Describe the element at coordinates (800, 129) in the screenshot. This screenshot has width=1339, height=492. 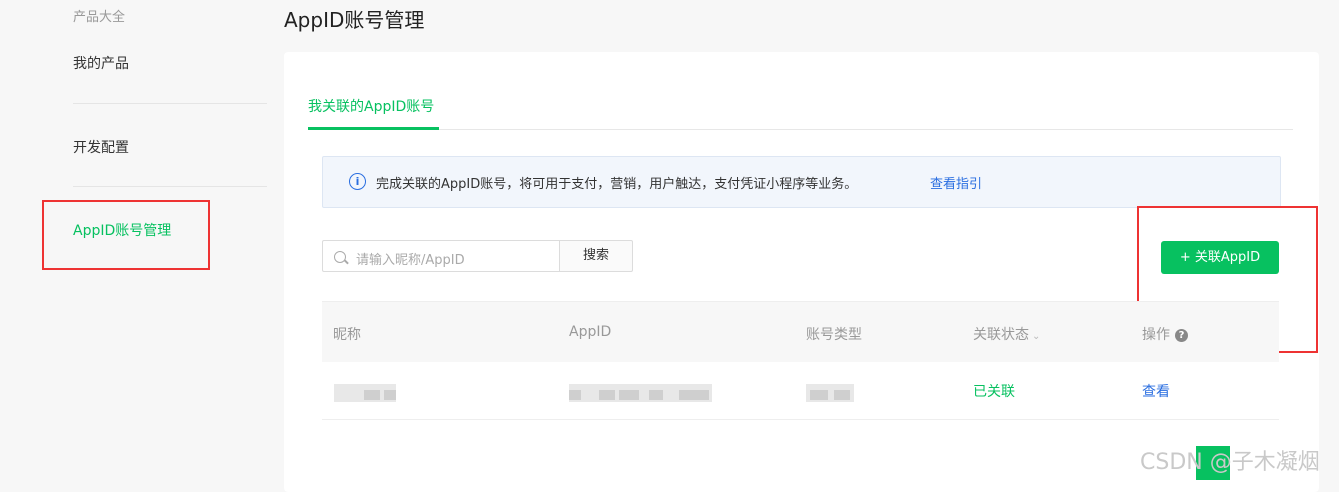
I see `tab-divider` at that location.